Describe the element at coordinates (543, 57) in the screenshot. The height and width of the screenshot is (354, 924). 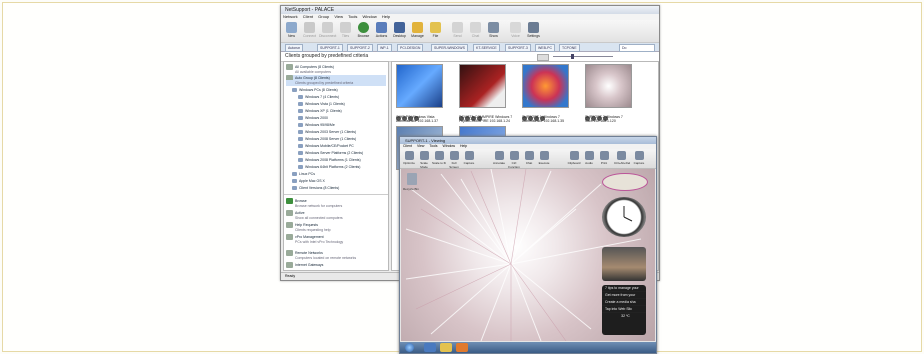
I see `view-toggle-icon` at that location.